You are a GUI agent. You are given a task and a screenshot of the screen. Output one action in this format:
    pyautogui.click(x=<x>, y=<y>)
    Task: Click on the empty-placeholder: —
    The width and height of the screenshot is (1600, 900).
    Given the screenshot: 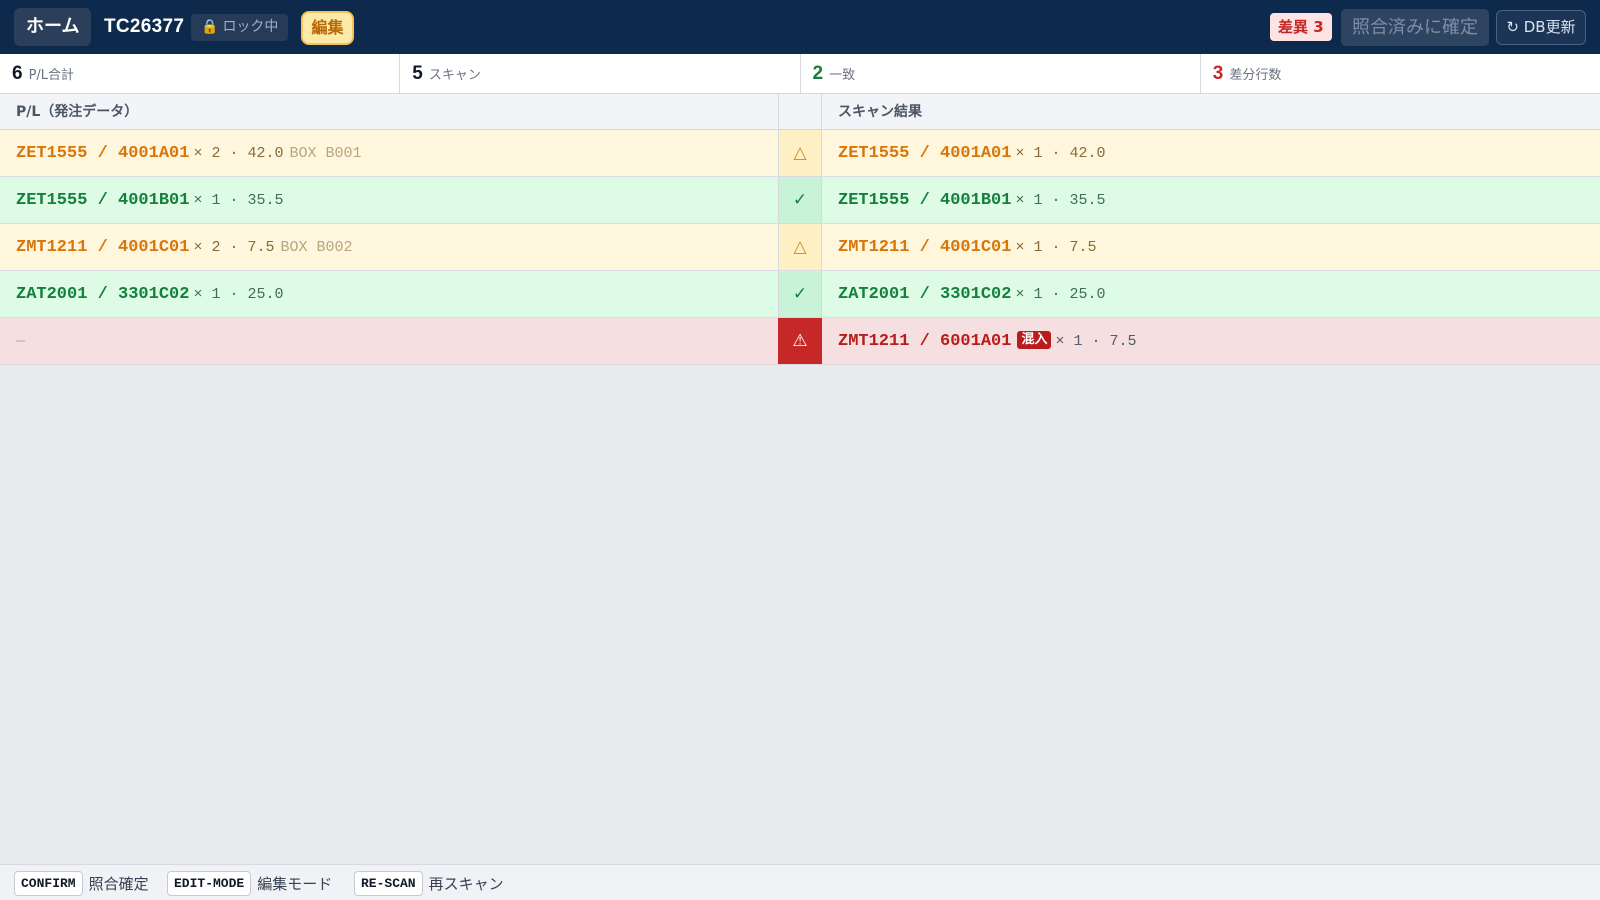 What is the action you would take?
    pyautogui.click(x=21, y=341)
    